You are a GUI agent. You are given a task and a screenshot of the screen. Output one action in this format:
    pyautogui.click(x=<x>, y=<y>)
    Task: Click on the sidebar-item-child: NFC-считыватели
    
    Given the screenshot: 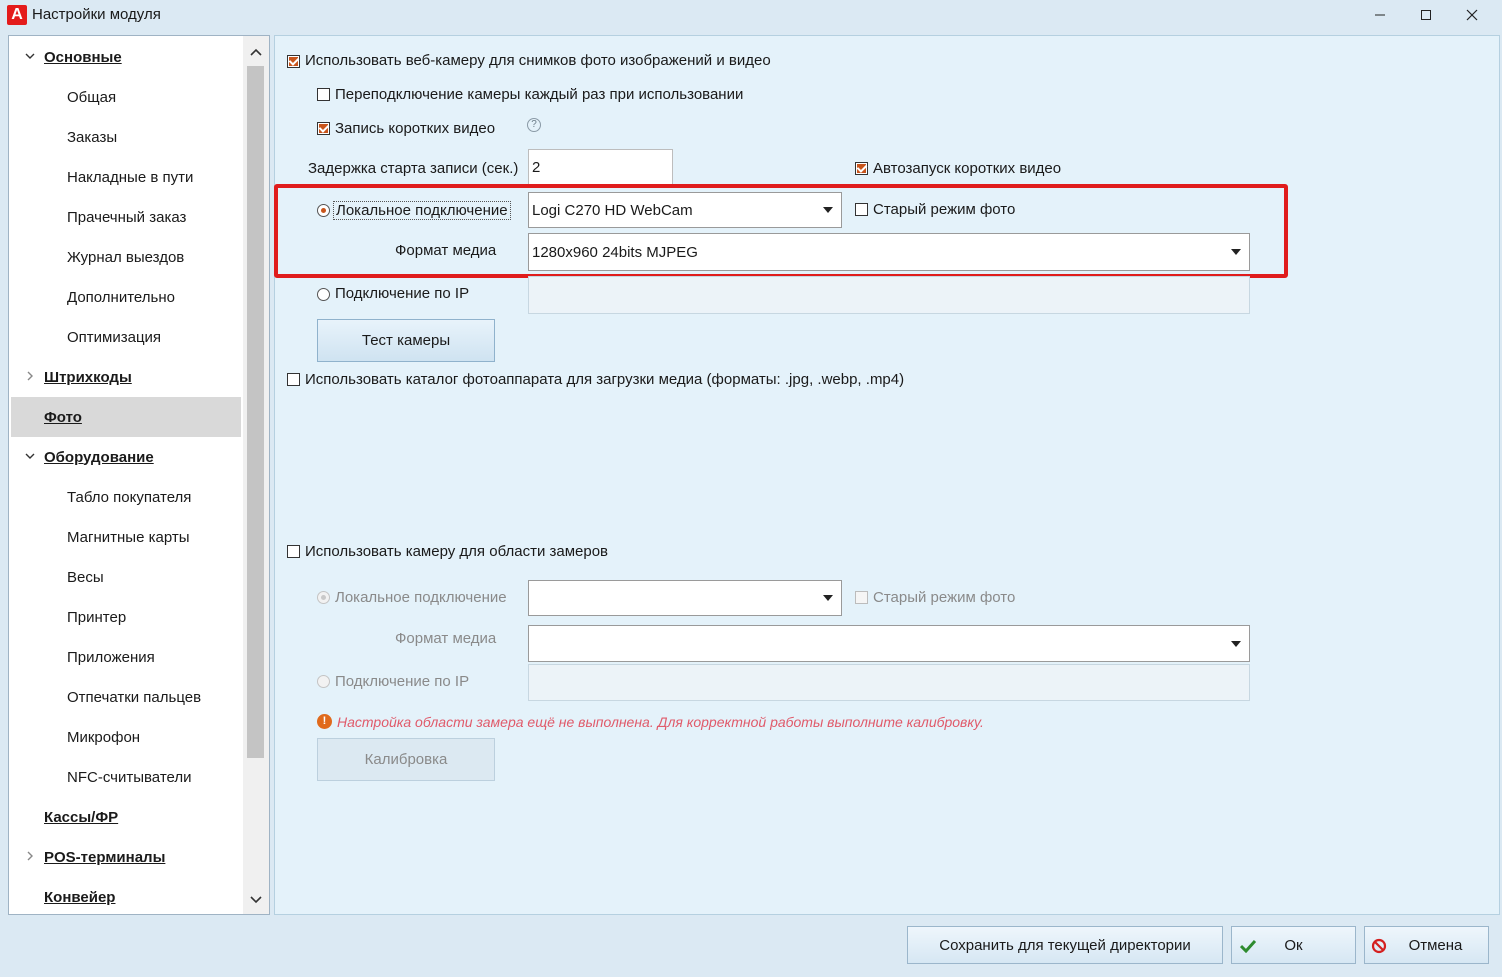 What is the action you would take?
    pyautogui.click(x=126, y=777)
    